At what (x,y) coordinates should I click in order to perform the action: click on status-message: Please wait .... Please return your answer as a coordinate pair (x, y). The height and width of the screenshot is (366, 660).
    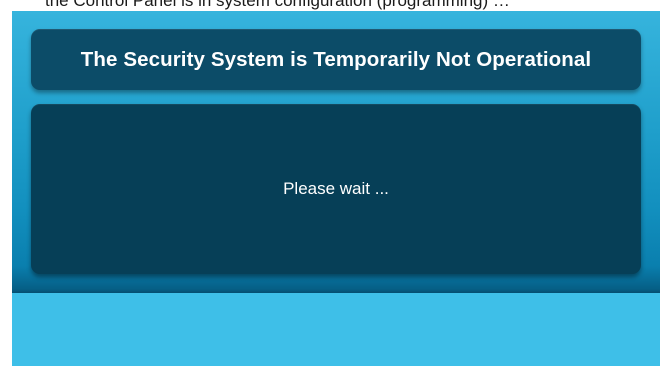
    Looking at the image, I should click on (336, 188).